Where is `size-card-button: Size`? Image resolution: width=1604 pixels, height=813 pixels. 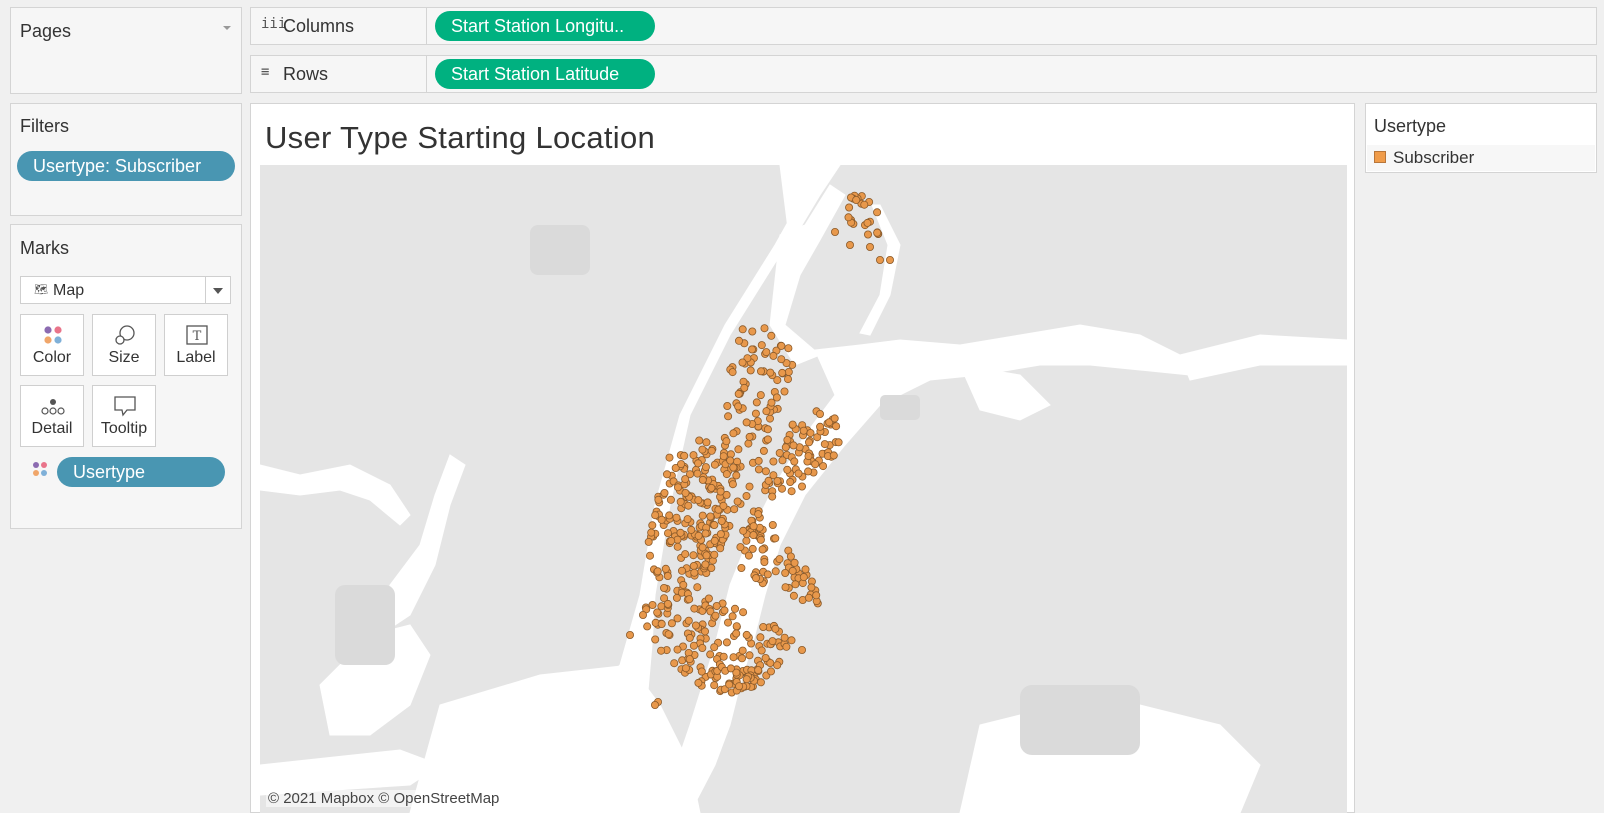 size-card-button: Size is located at coordinates (124, 345).